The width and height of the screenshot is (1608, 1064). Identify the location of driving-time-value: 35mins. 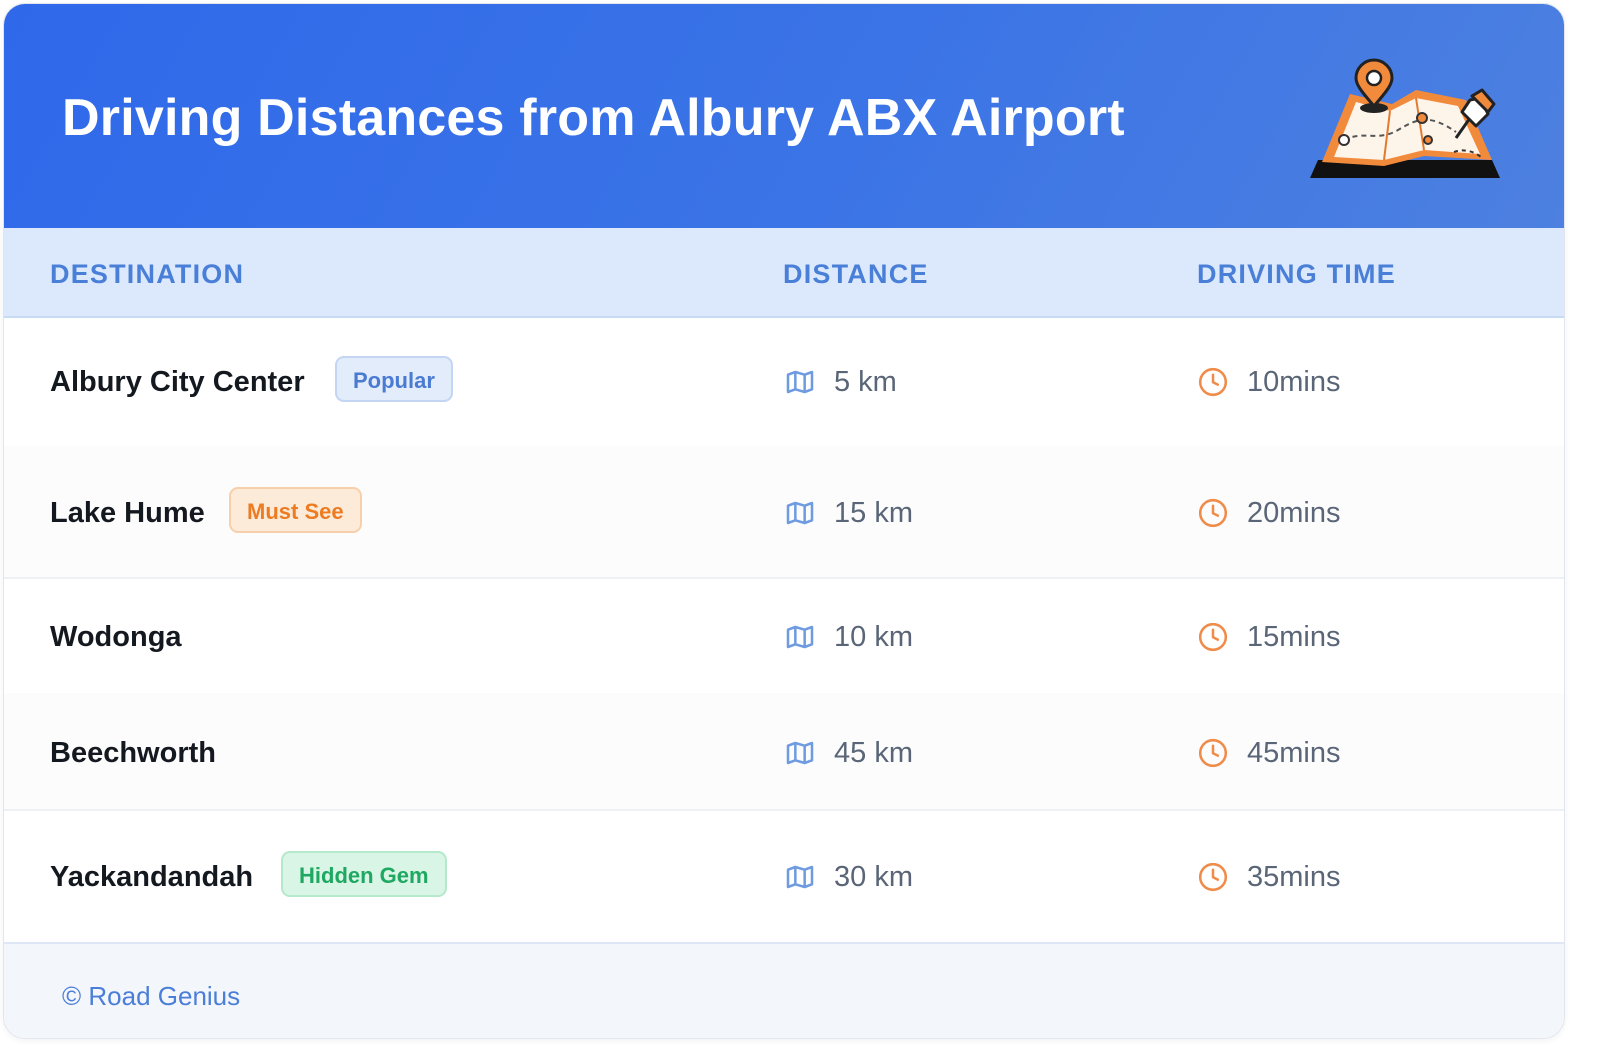
(1294, 877).